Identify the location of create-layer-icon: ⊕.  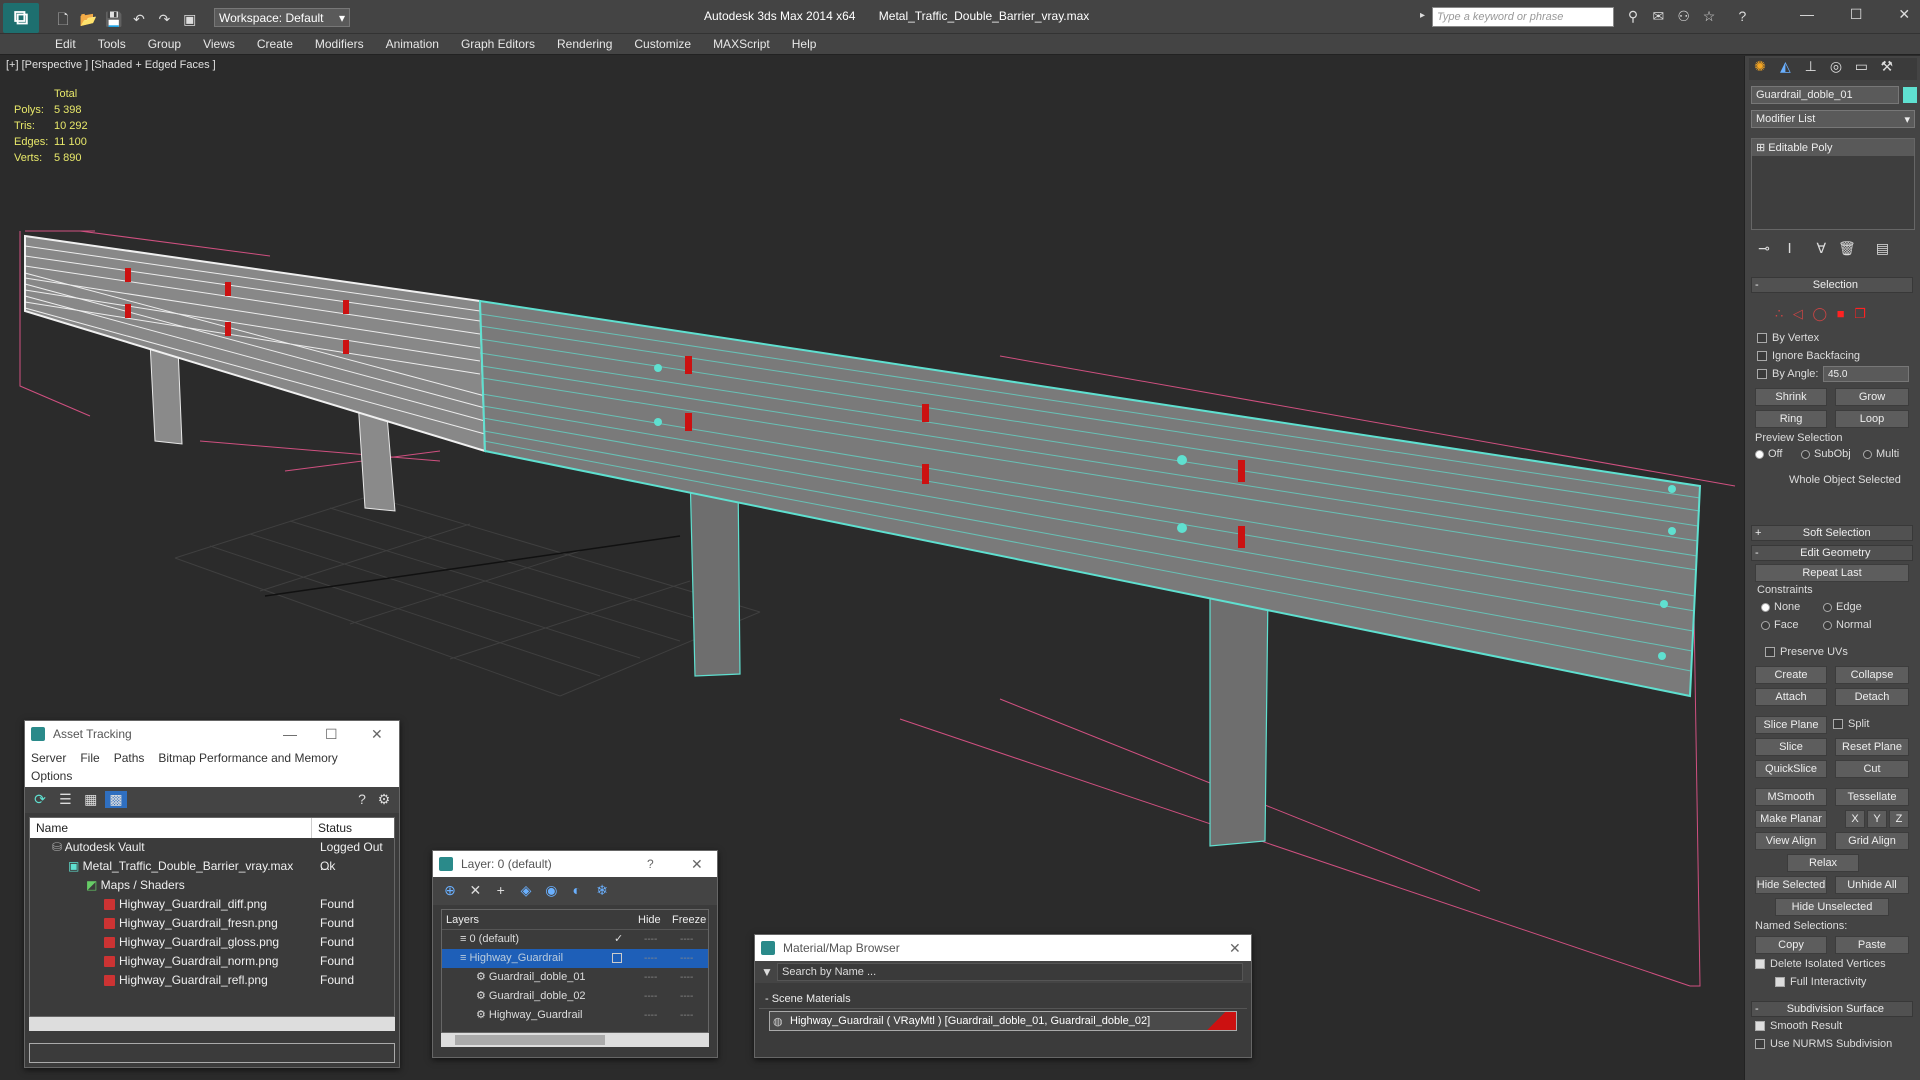
(450, 890).